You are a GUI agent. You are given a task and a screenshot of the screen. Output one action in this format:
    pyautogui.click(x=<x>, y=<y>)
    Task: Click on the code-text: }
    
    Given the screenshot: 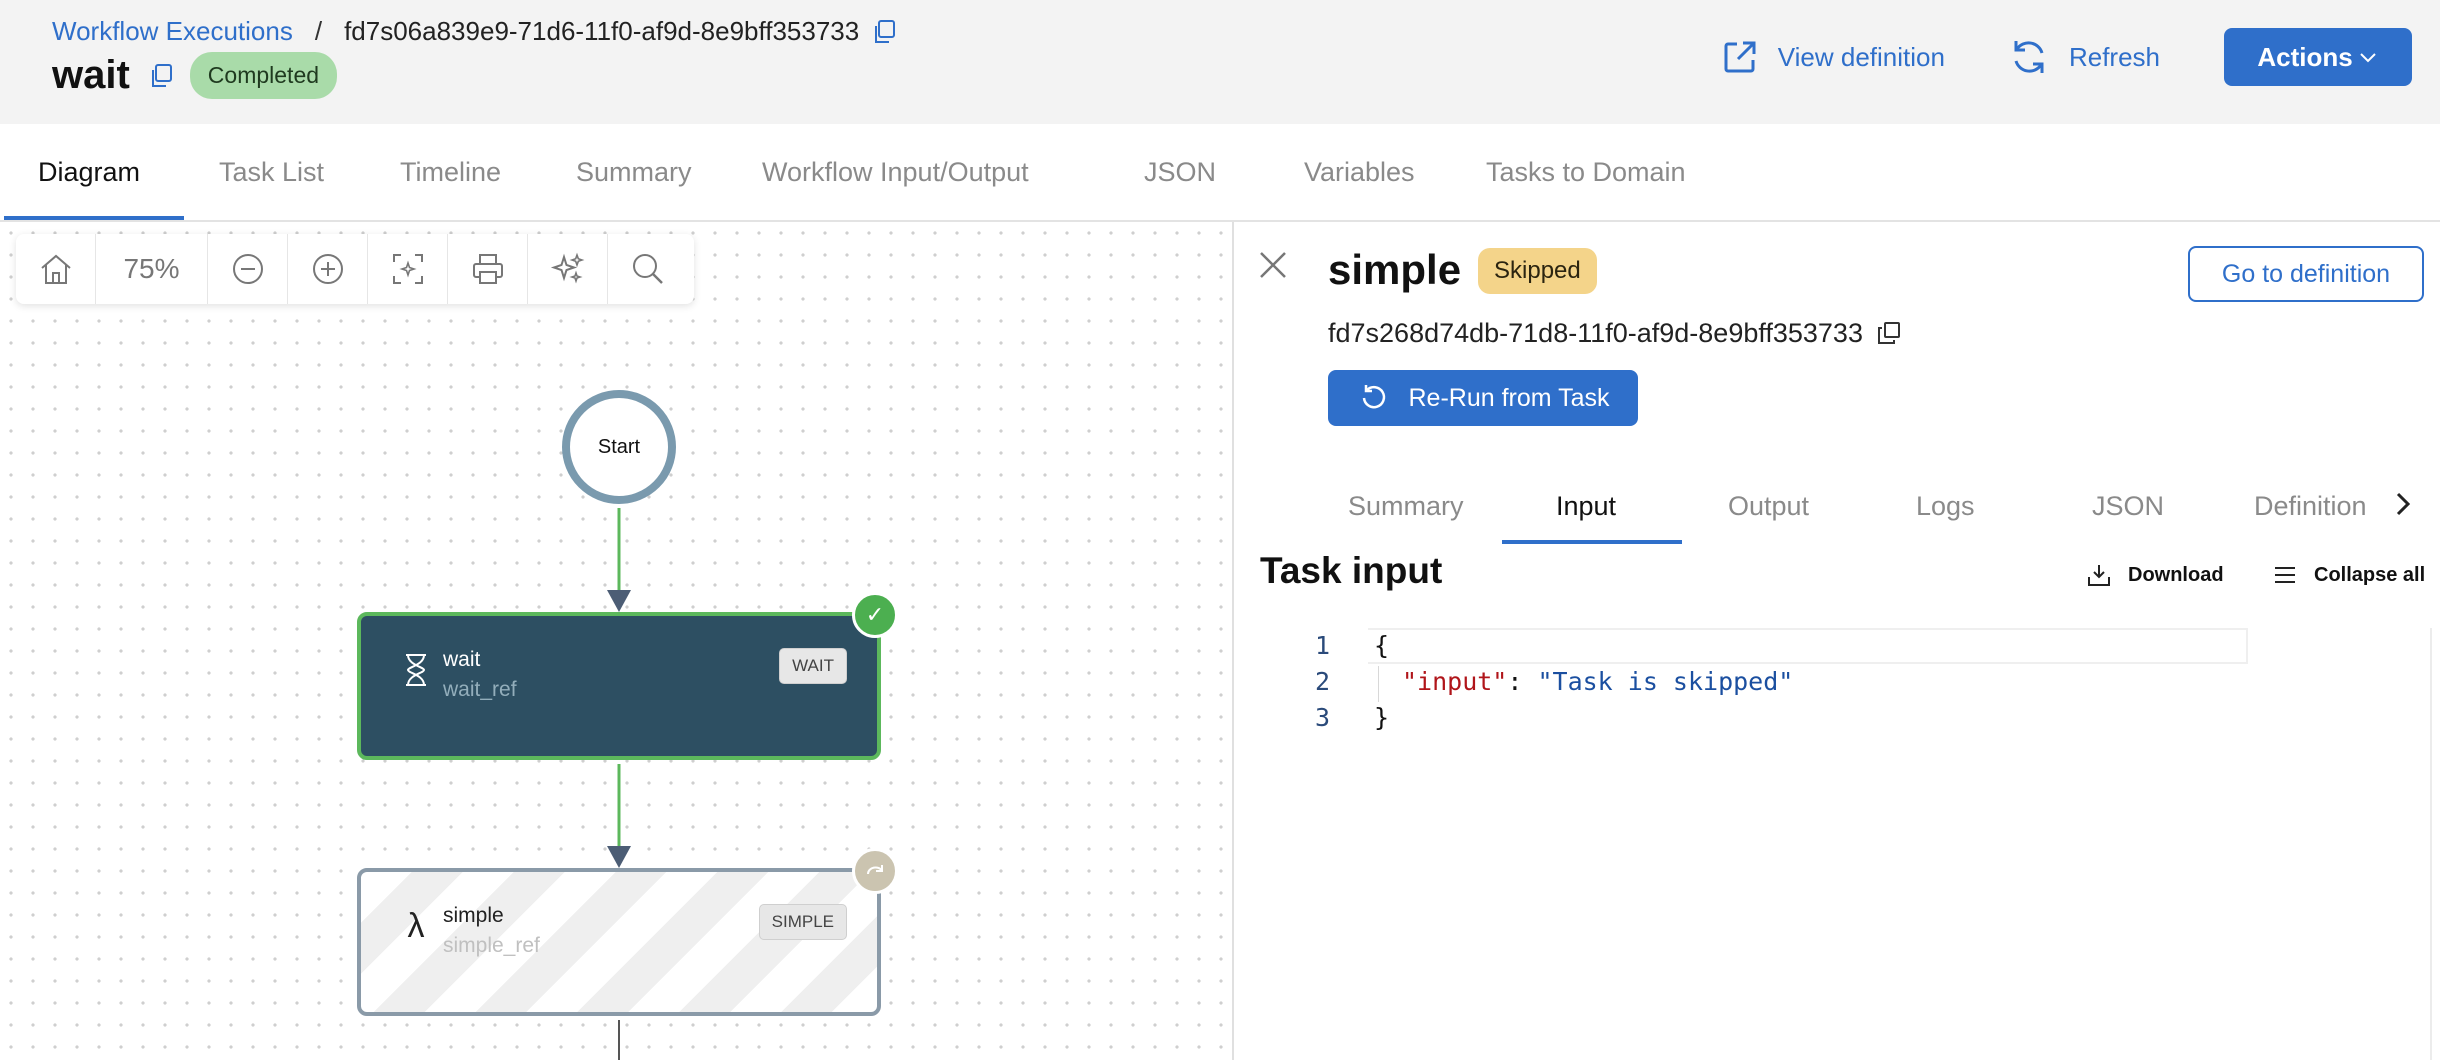 What is the action you would take?
    pyautogui.click(x=1382, y=717)
    